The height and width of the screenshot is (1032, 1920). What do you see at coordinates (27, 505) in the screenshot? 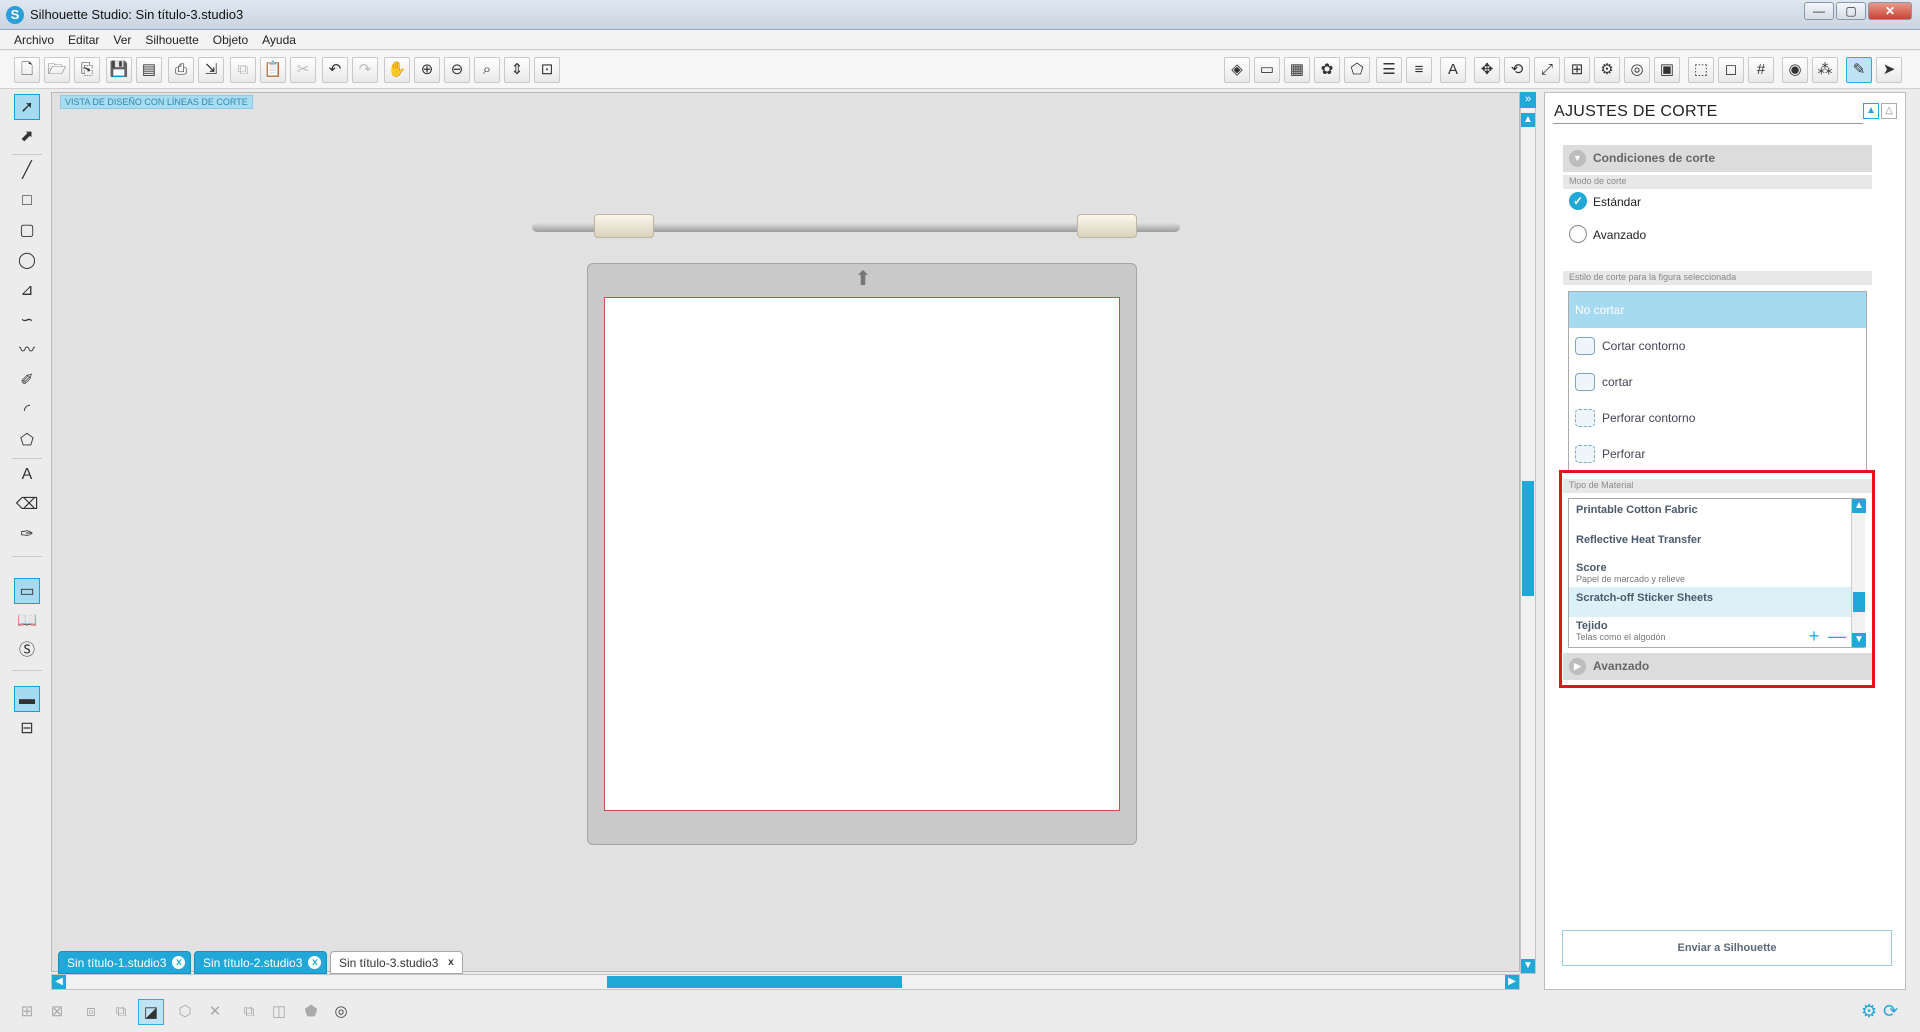
I see `eraser-tool-icon: ⌫` at bounding box center [27, 505].